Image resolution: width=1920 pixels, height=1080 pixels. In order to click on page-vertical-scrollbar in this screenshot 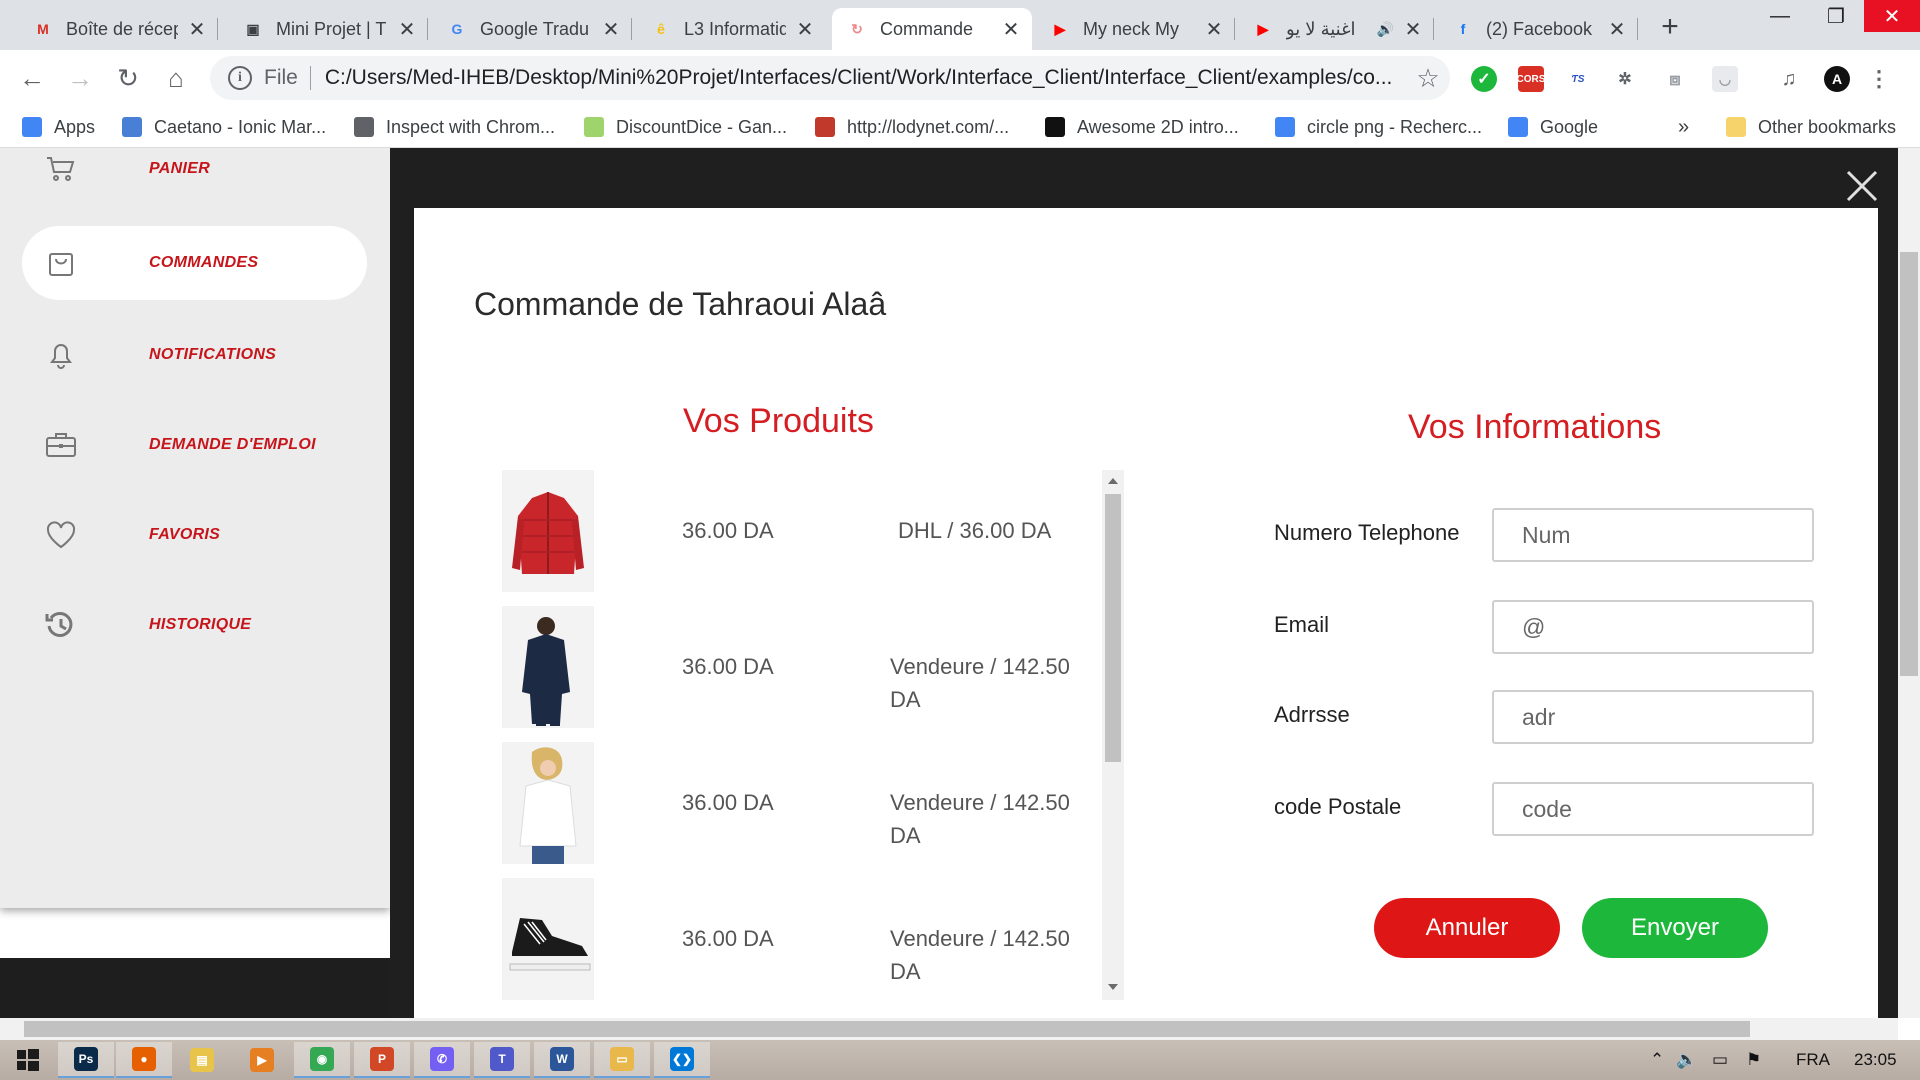, I will do `click(1909, 583)`.